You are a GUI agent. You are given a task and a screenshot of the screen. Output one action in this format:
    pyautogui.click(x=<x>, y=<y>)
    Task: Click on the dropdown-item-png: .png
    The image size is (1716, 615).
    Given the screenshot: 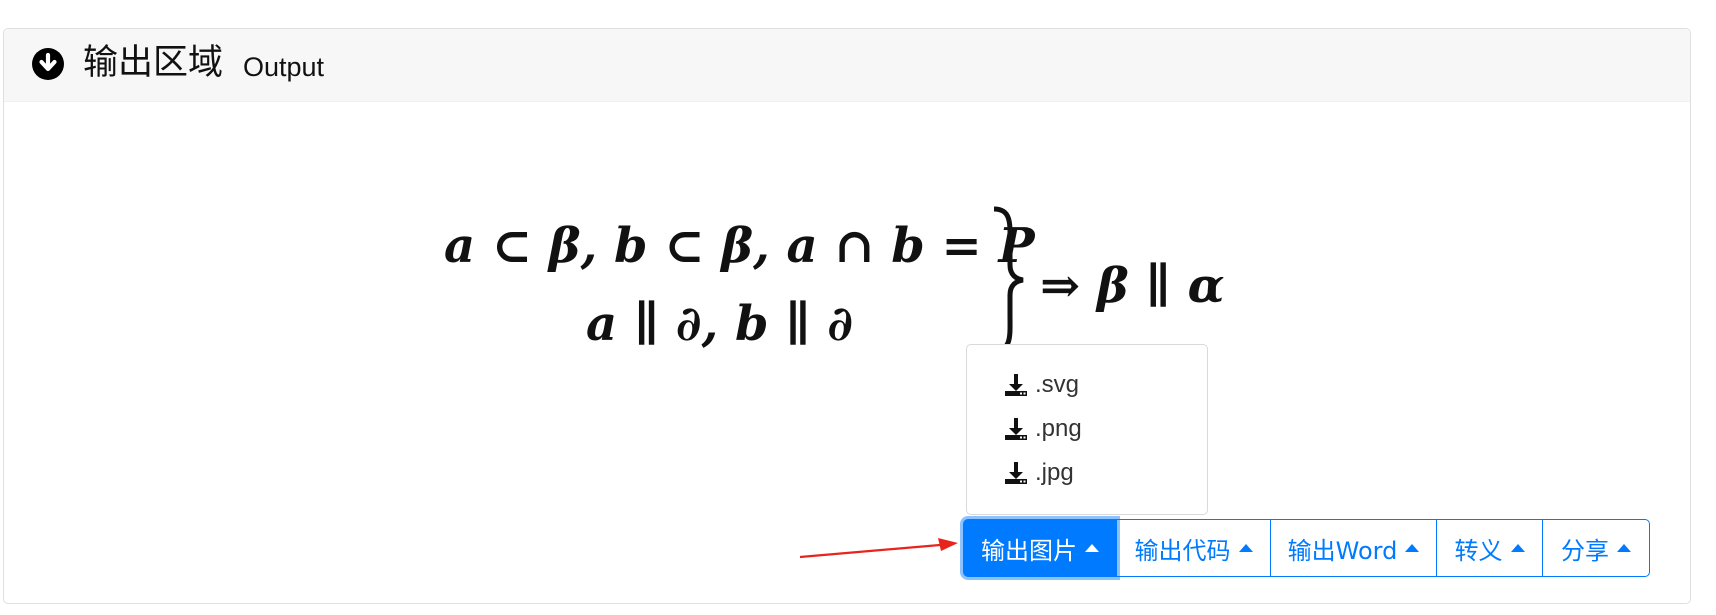 What is the action you would take?
    pyautogui.click(x=1087, y=429)
    